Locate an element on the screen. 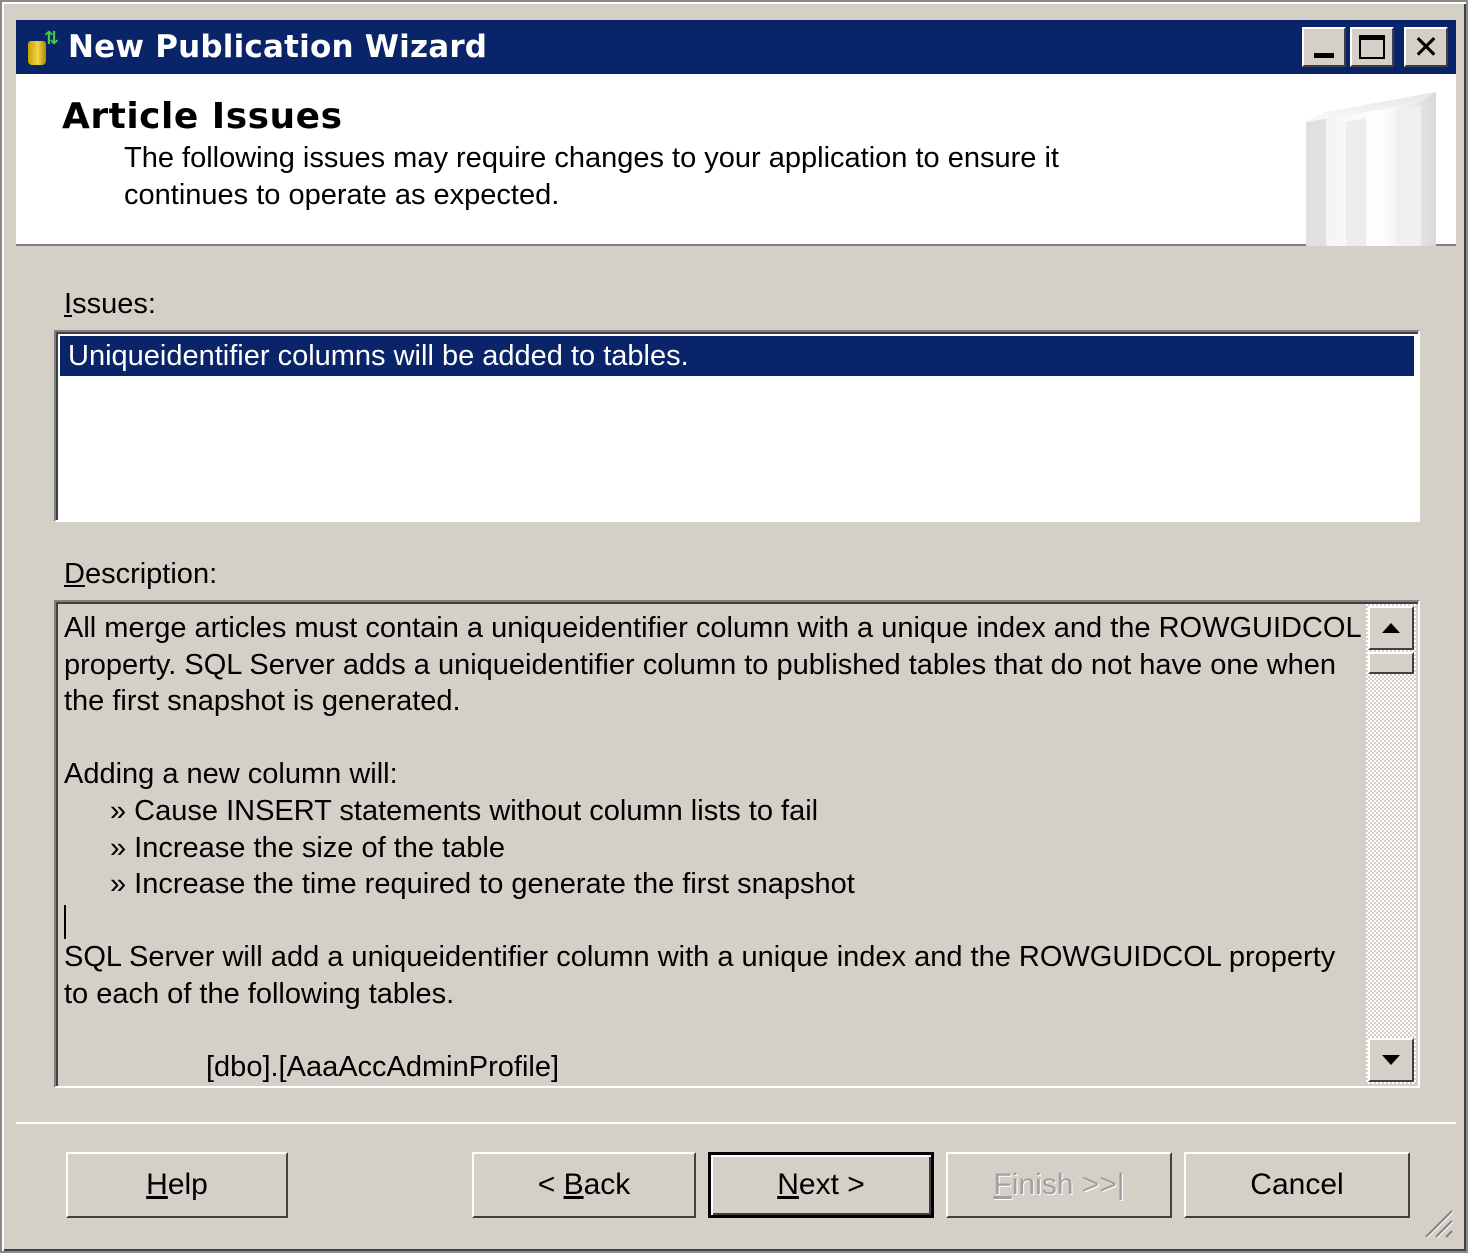 The width and height of the screenshot is (1468, 1253). list-item: » Increase the size of the table is located at coordinates (307, 847).